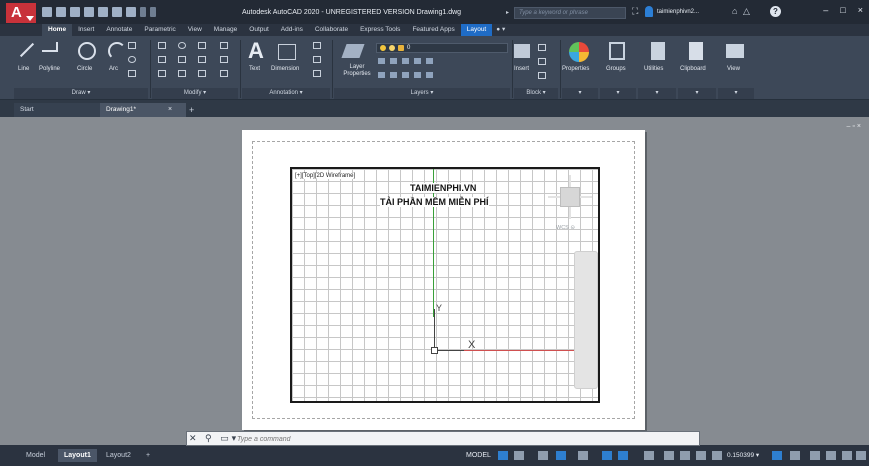  Describe the element at coordinates (132, 45) in the screenshot. I see `rectangle-icon` at that location.